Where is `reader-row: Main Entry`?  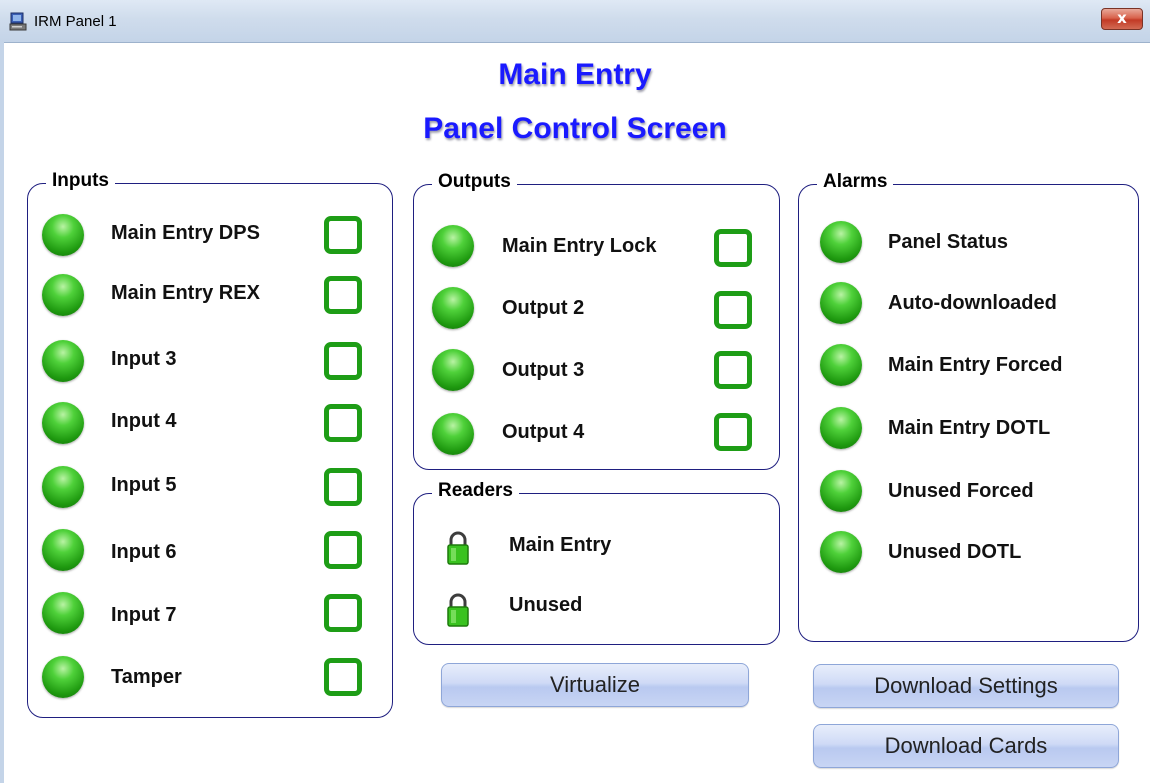 reader-row: Main Entry is located at coordinates (597, 551).